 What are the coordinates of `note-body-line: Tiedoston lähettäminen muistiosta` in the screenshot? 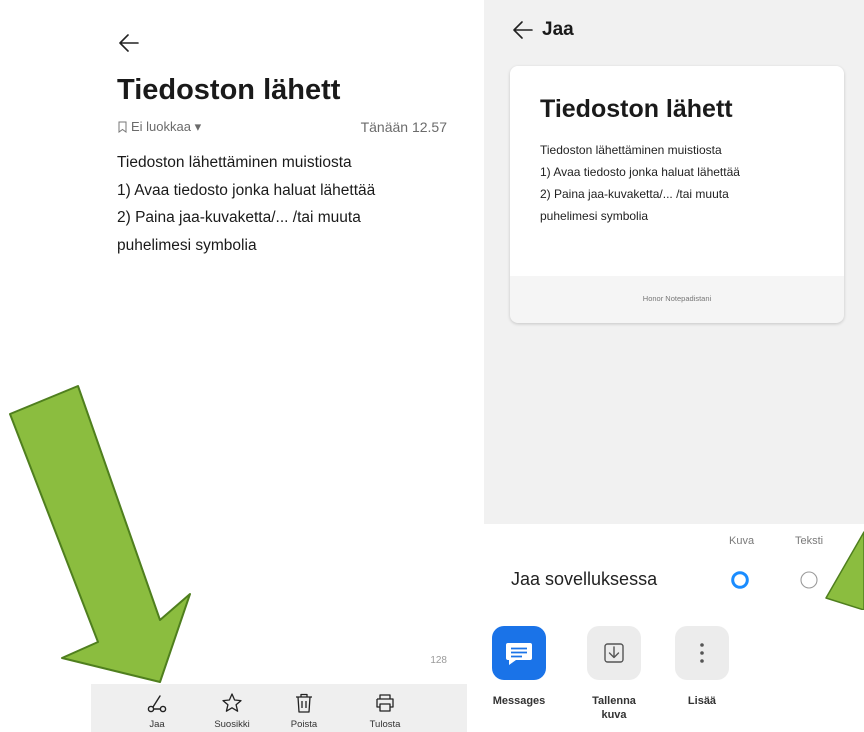 It's located at (234, 162).